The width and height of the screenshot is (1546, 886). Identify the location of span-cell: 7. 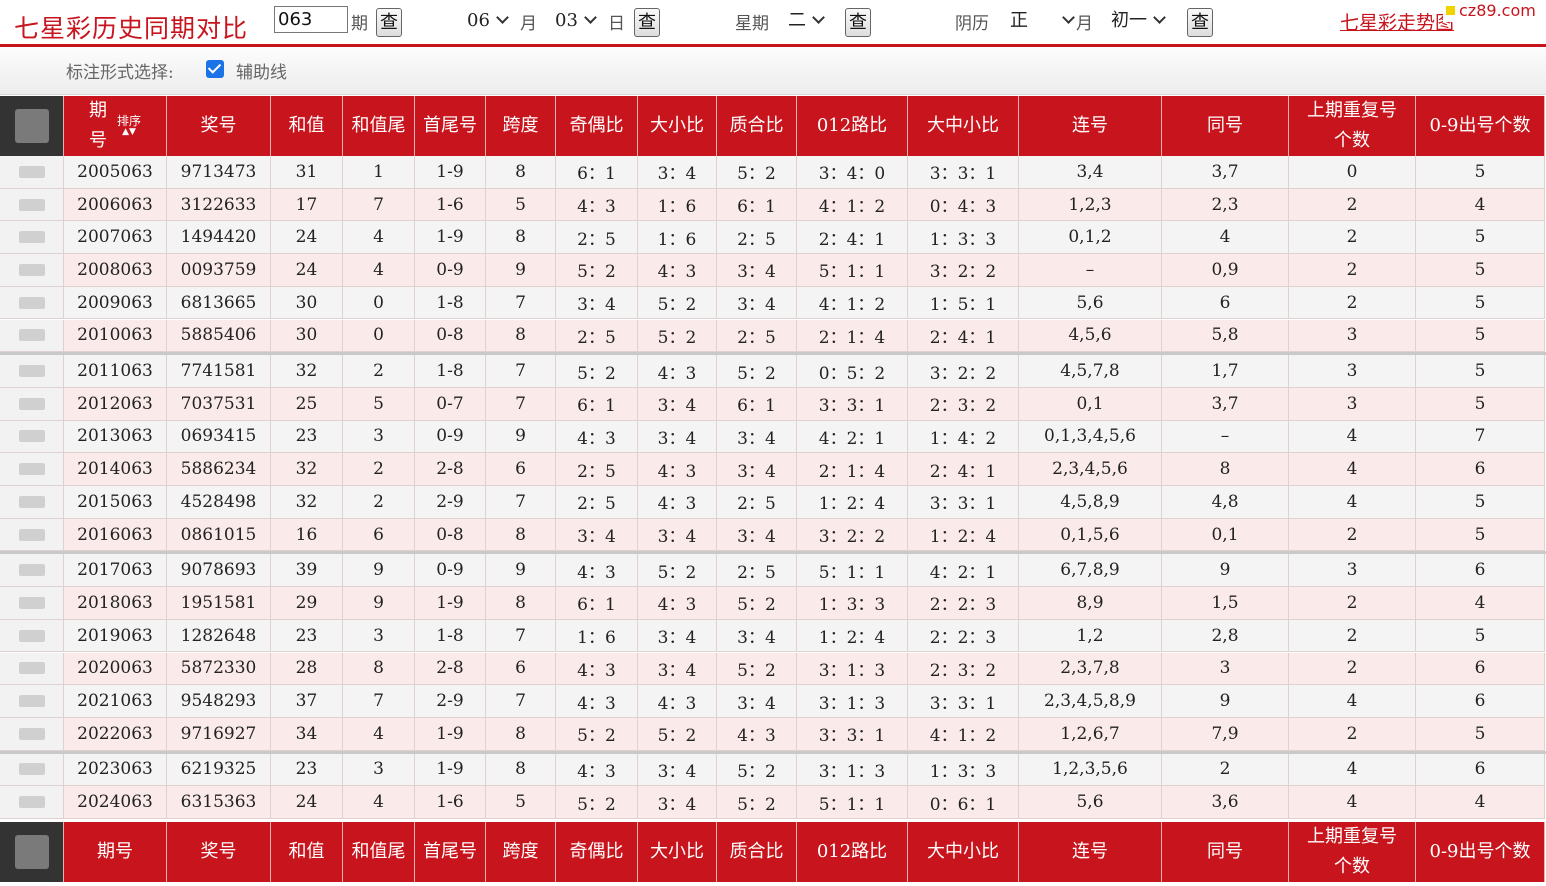
(521, 701).